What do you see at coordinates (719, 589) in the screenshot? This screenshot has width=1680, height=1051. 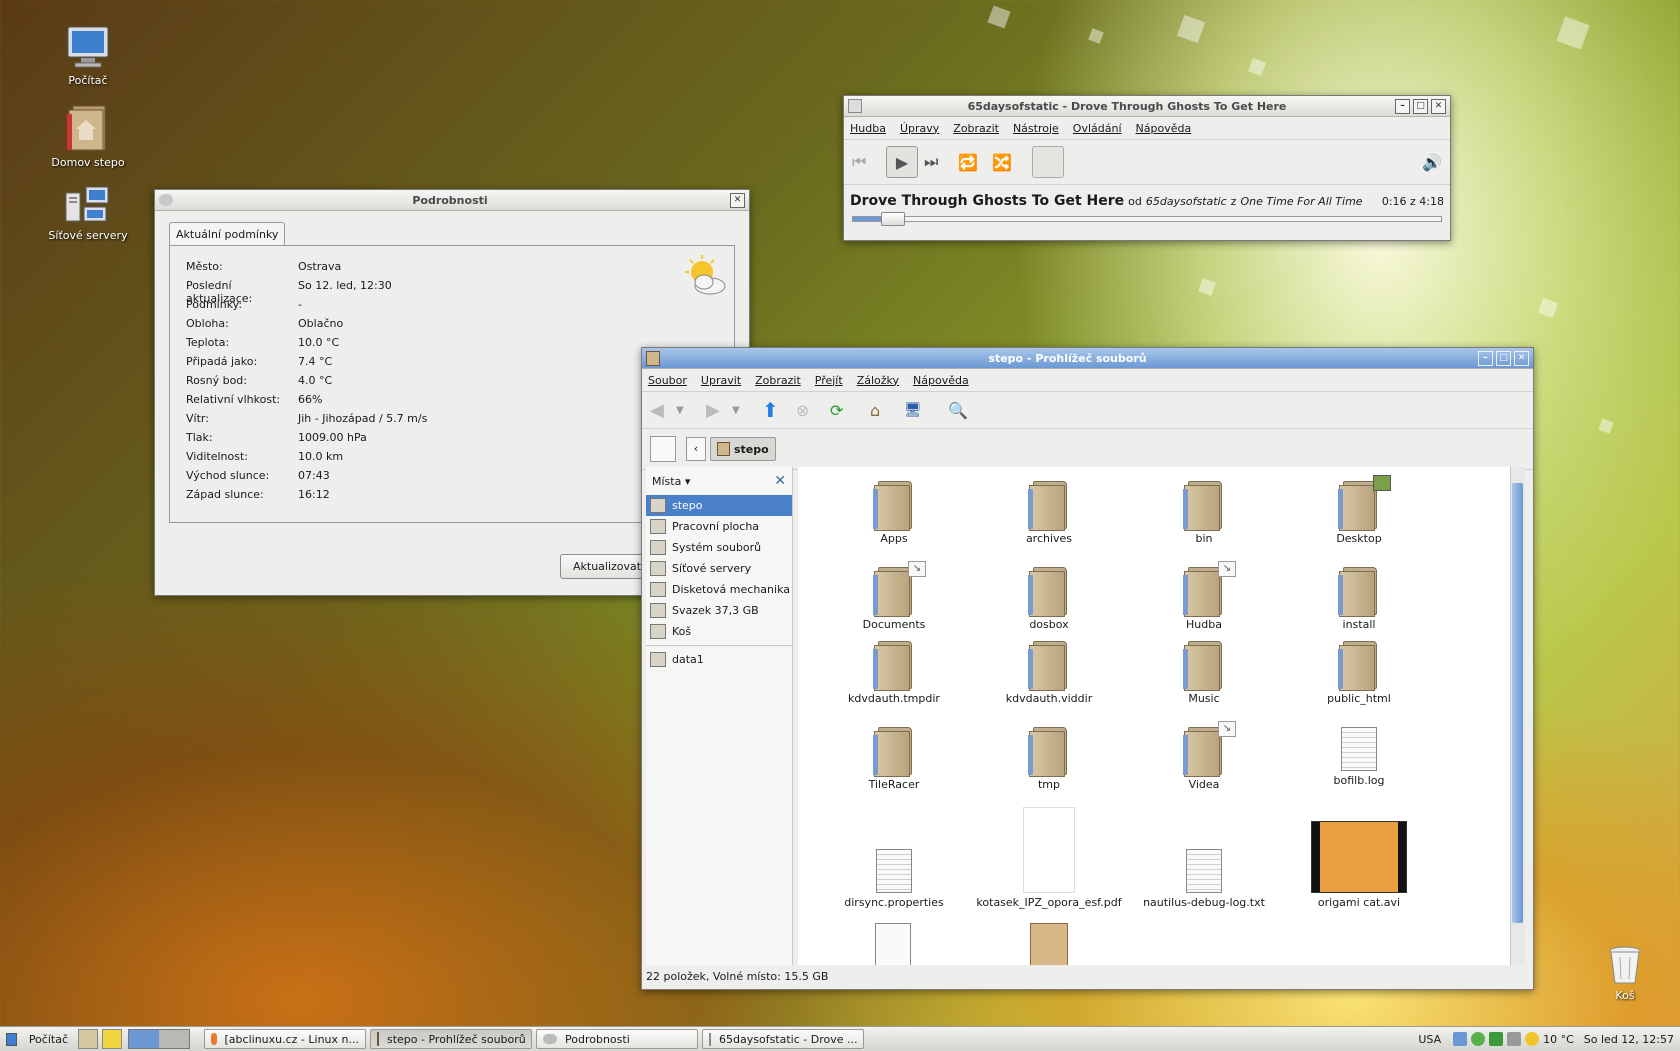 I see `sidebar-item-floppy: Disketová mechanika` at bounding box center [719, 589].